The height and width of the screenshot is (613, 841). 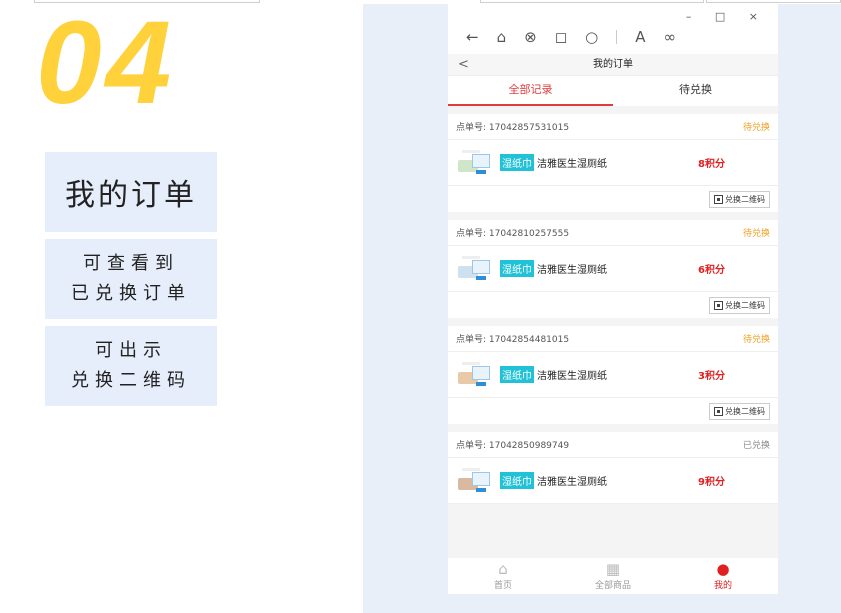 I want to click on window-controls: – □ ×, so click(x=727, y=16).